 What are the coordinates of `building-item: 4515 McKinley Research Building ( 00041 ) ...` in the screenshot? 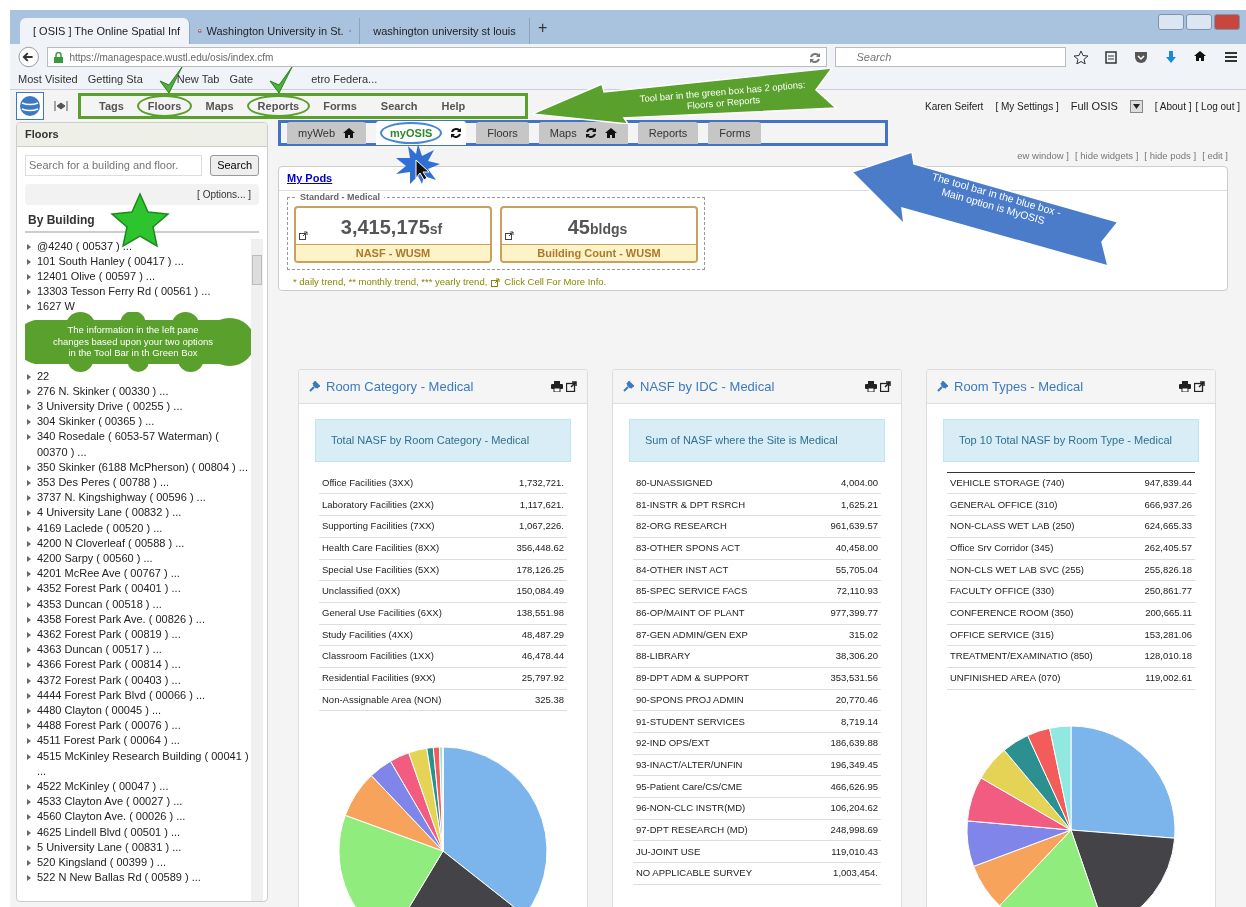 It's located at (139, 763).